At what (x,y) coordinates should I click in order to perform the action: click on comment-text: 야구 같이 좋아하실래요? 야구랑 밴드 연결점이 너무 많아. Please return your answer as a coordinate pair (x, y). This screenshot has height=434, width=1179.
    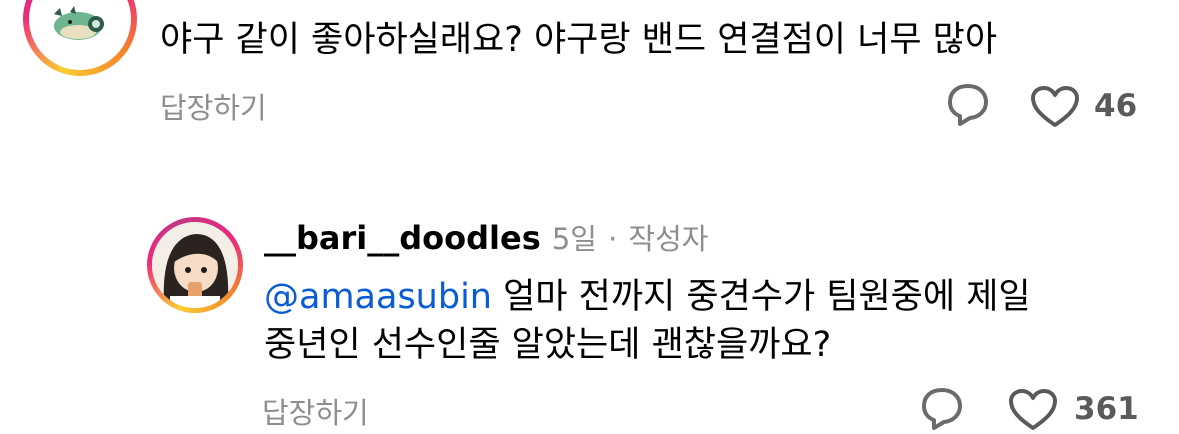
    Looking at the image, I should click on (579, 40).